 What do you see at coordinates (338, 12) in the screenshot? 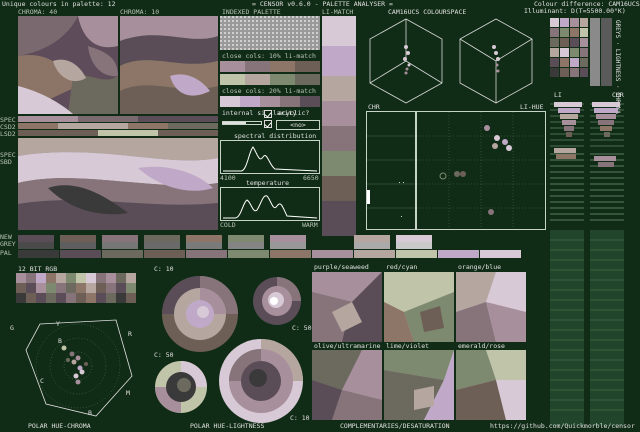
I see `li-match-label: LI-MATCH` at bounding box center [338, 12].